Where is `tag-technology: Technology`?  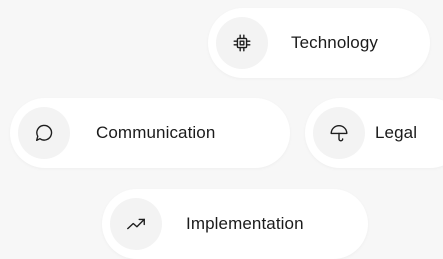
tag-technology: Technology is located at coordinates (319, 43).